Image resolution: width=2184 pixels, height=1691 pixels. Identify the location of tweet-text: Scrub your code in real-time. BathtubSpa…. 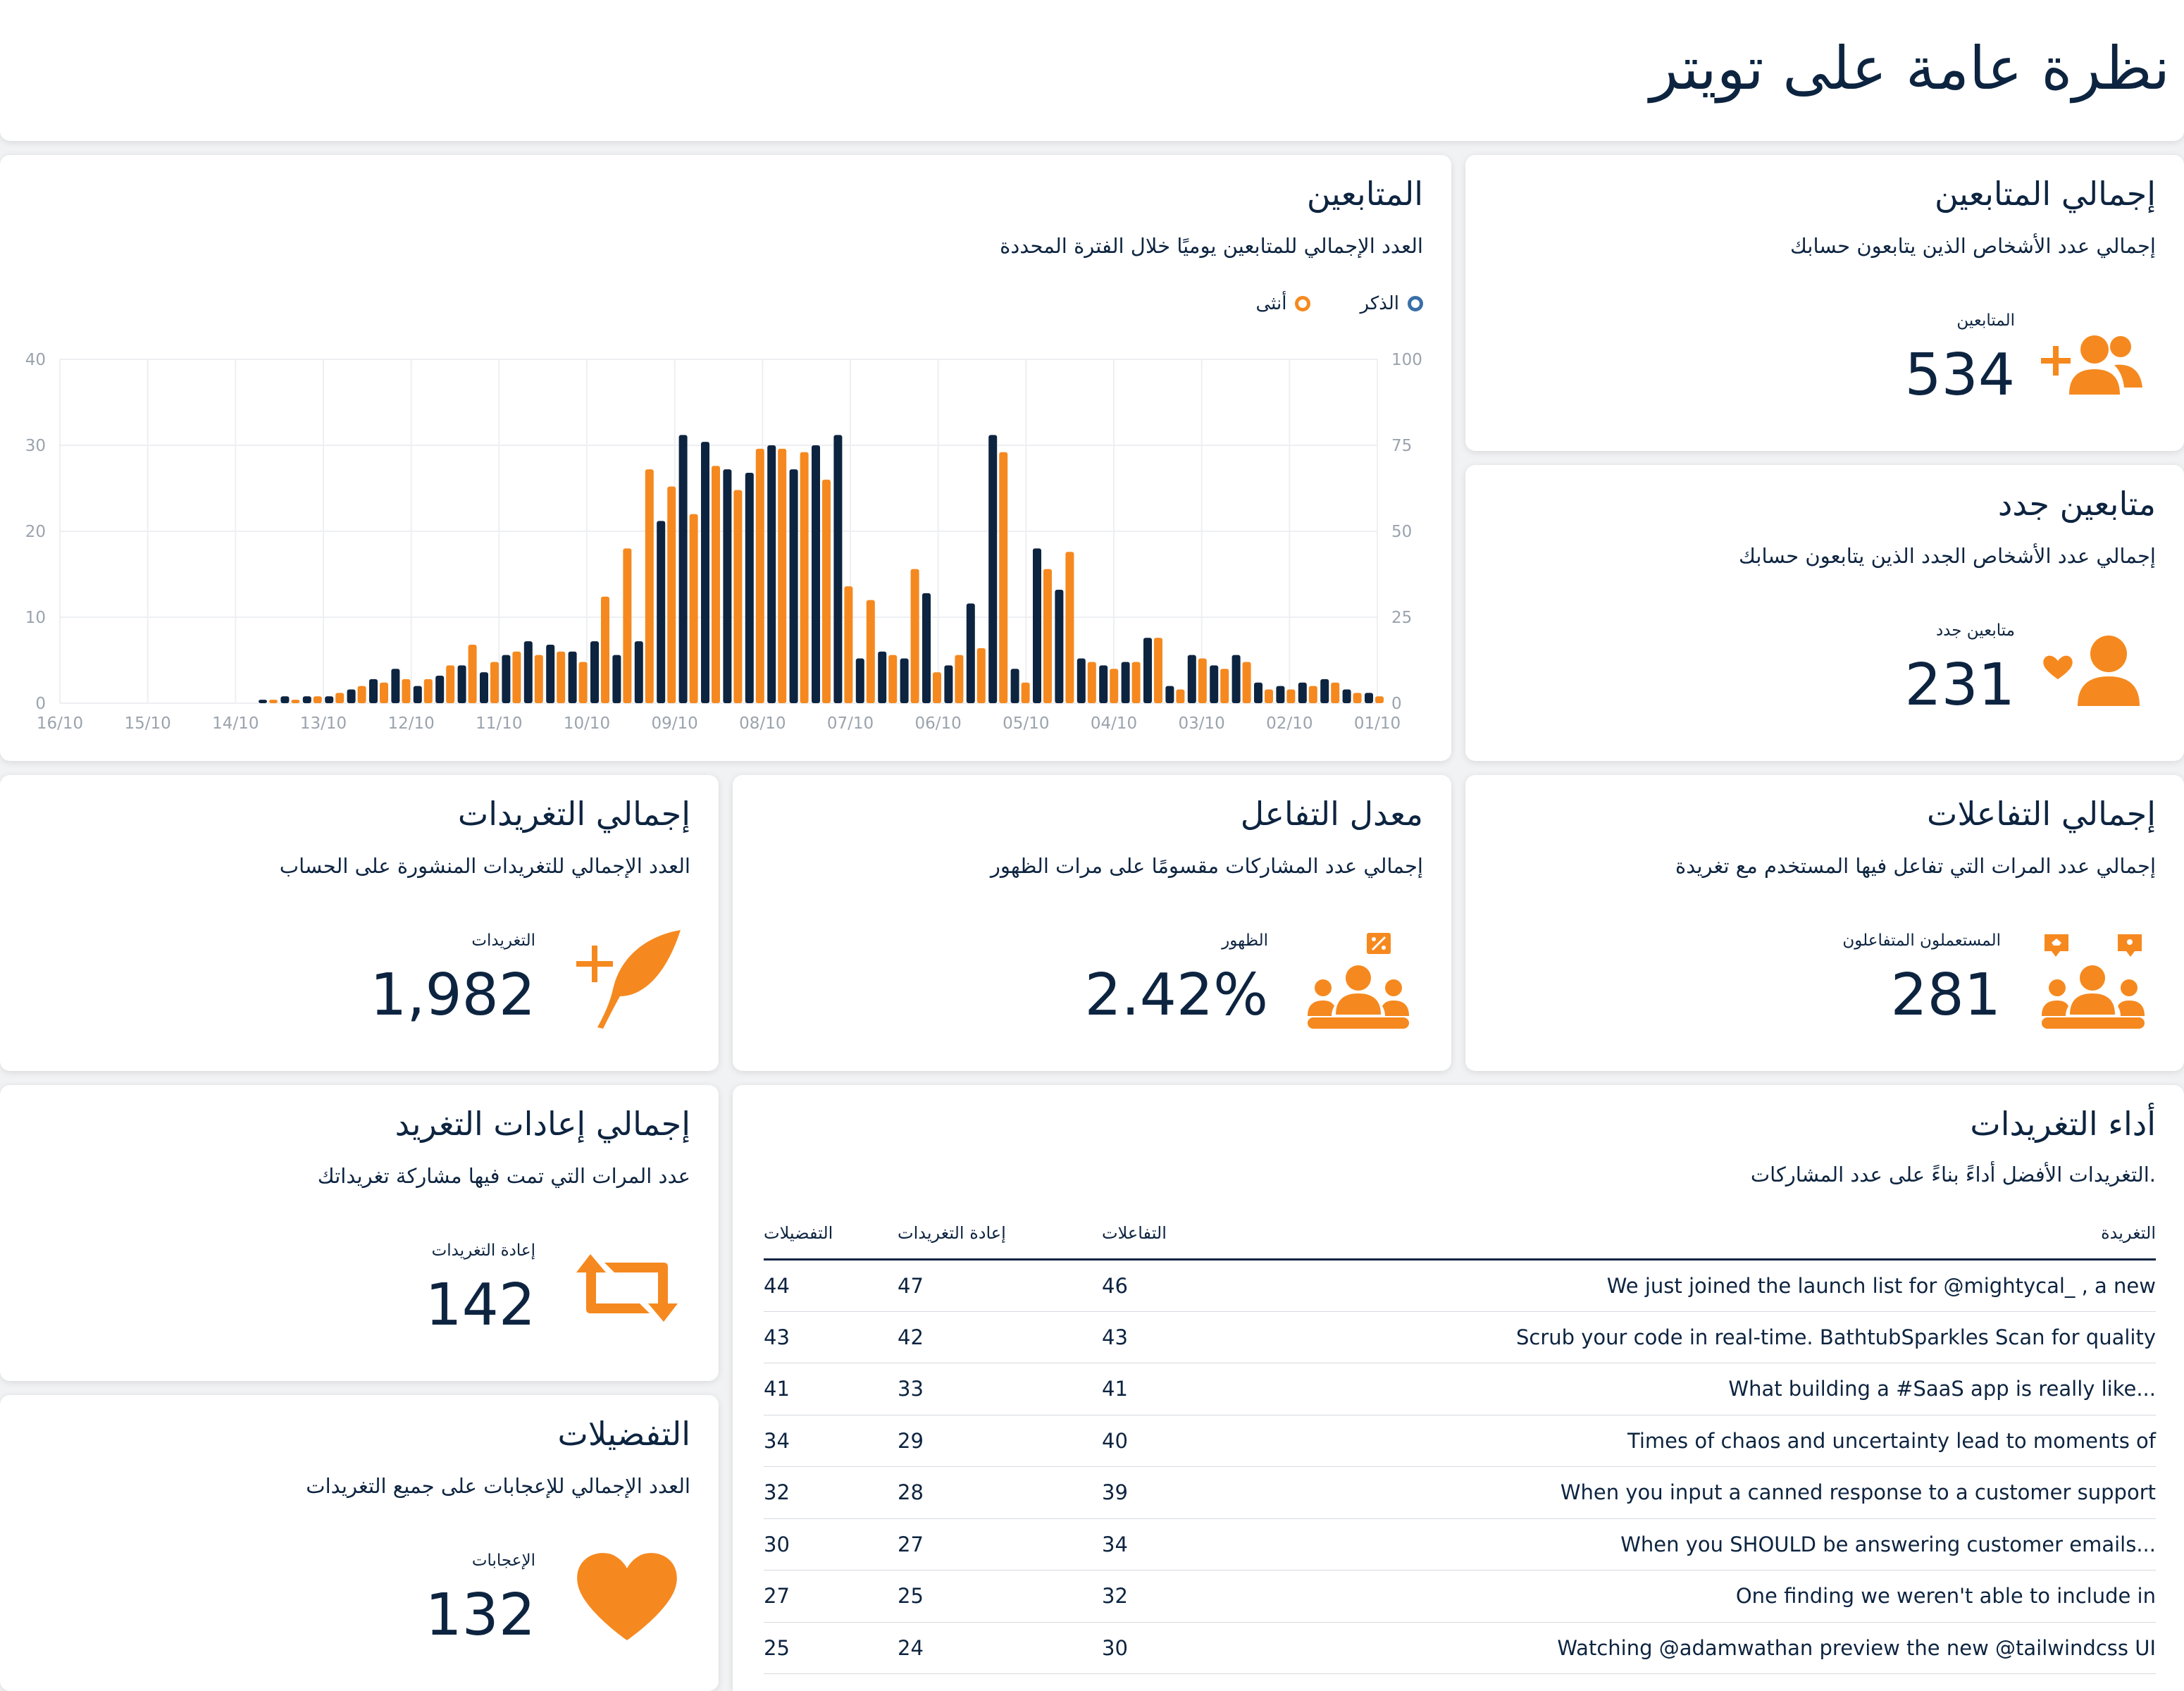
(1731, 1337).